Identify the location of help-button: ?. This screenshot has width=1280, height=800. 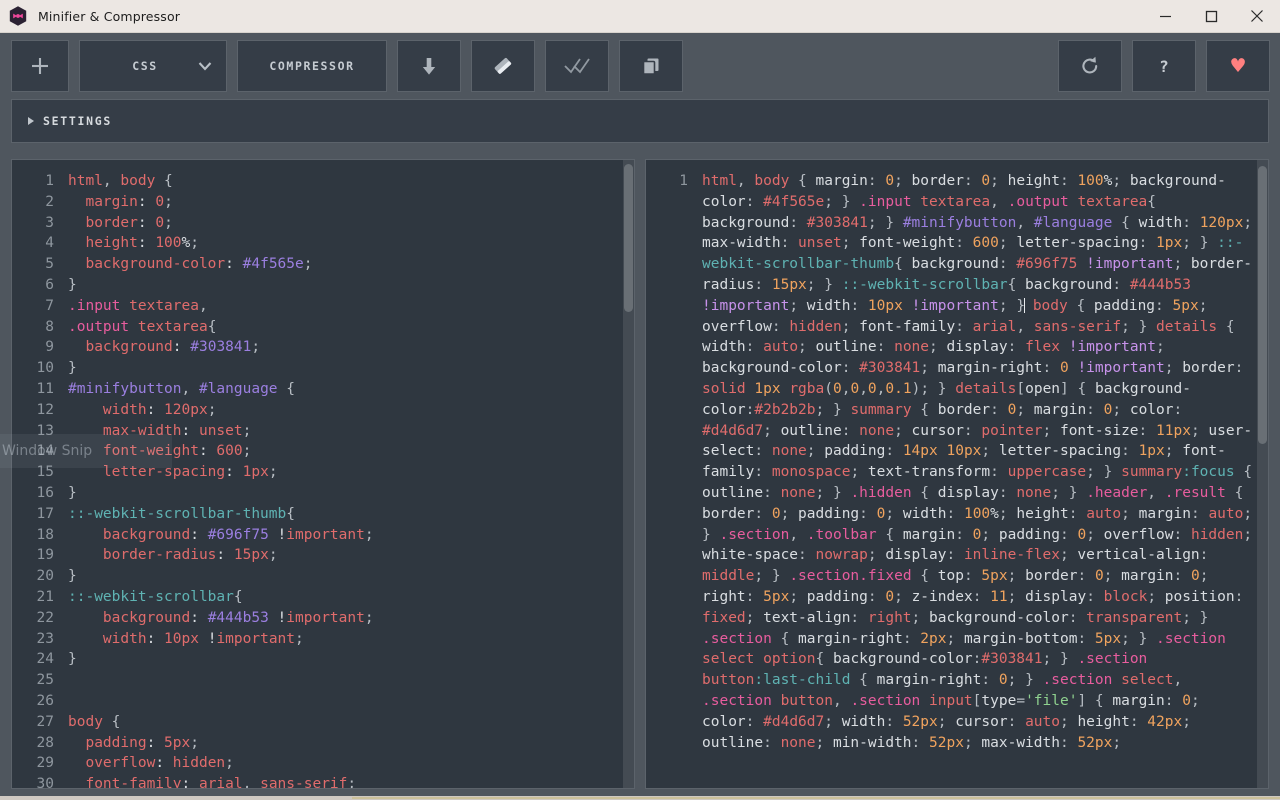
(1164, 66).